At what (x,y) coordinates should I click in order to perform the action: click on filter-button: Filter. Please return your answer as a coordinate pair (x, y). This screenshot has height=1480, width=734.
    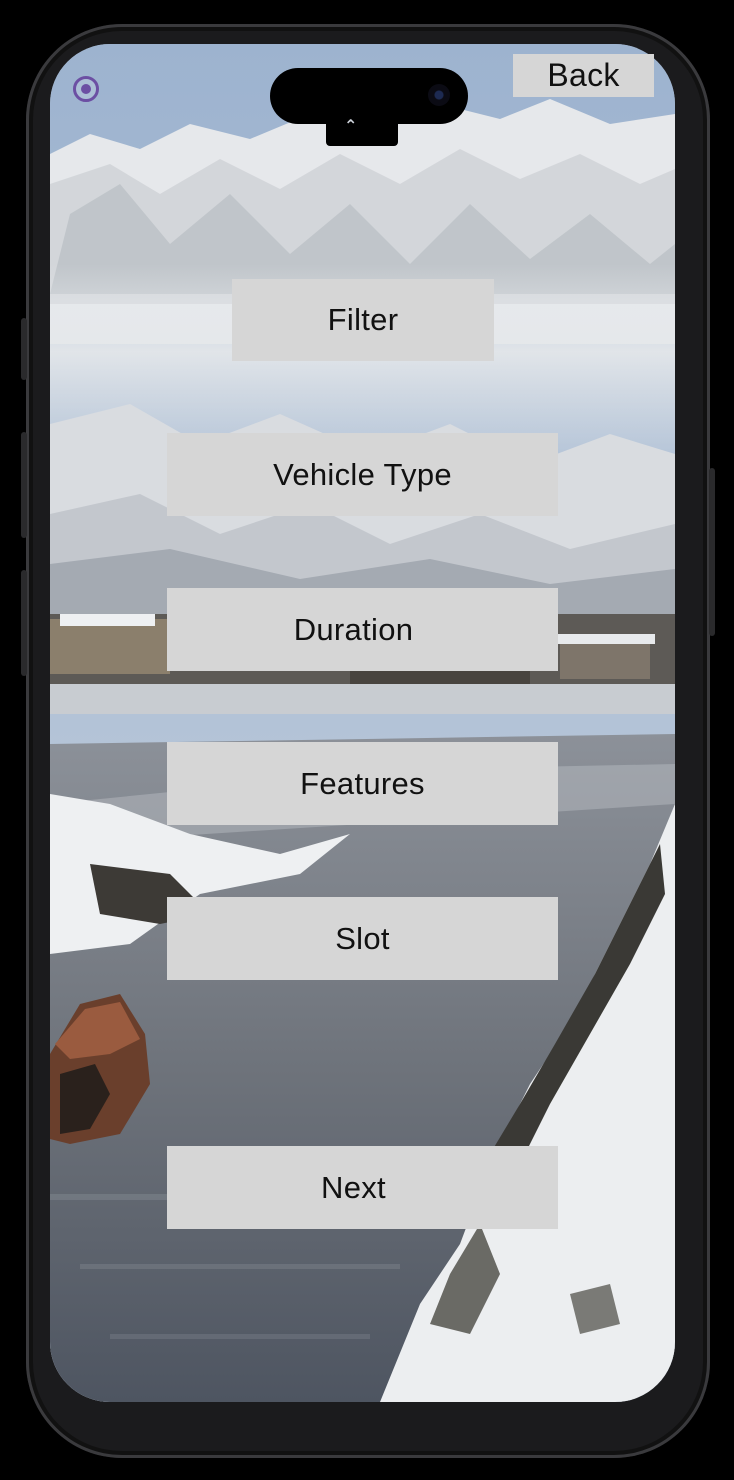
    Looking at the image, I should click on (363, 320).